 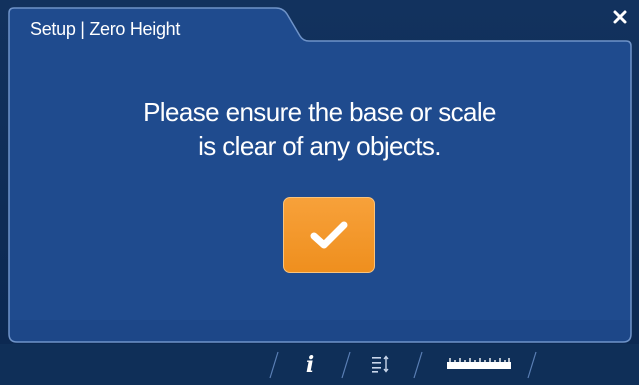 What do you see at coordinates (105, 29) in the screenshot?
I see `dialog-title: Setup | Zero Height` at bounding box center [105, 29].